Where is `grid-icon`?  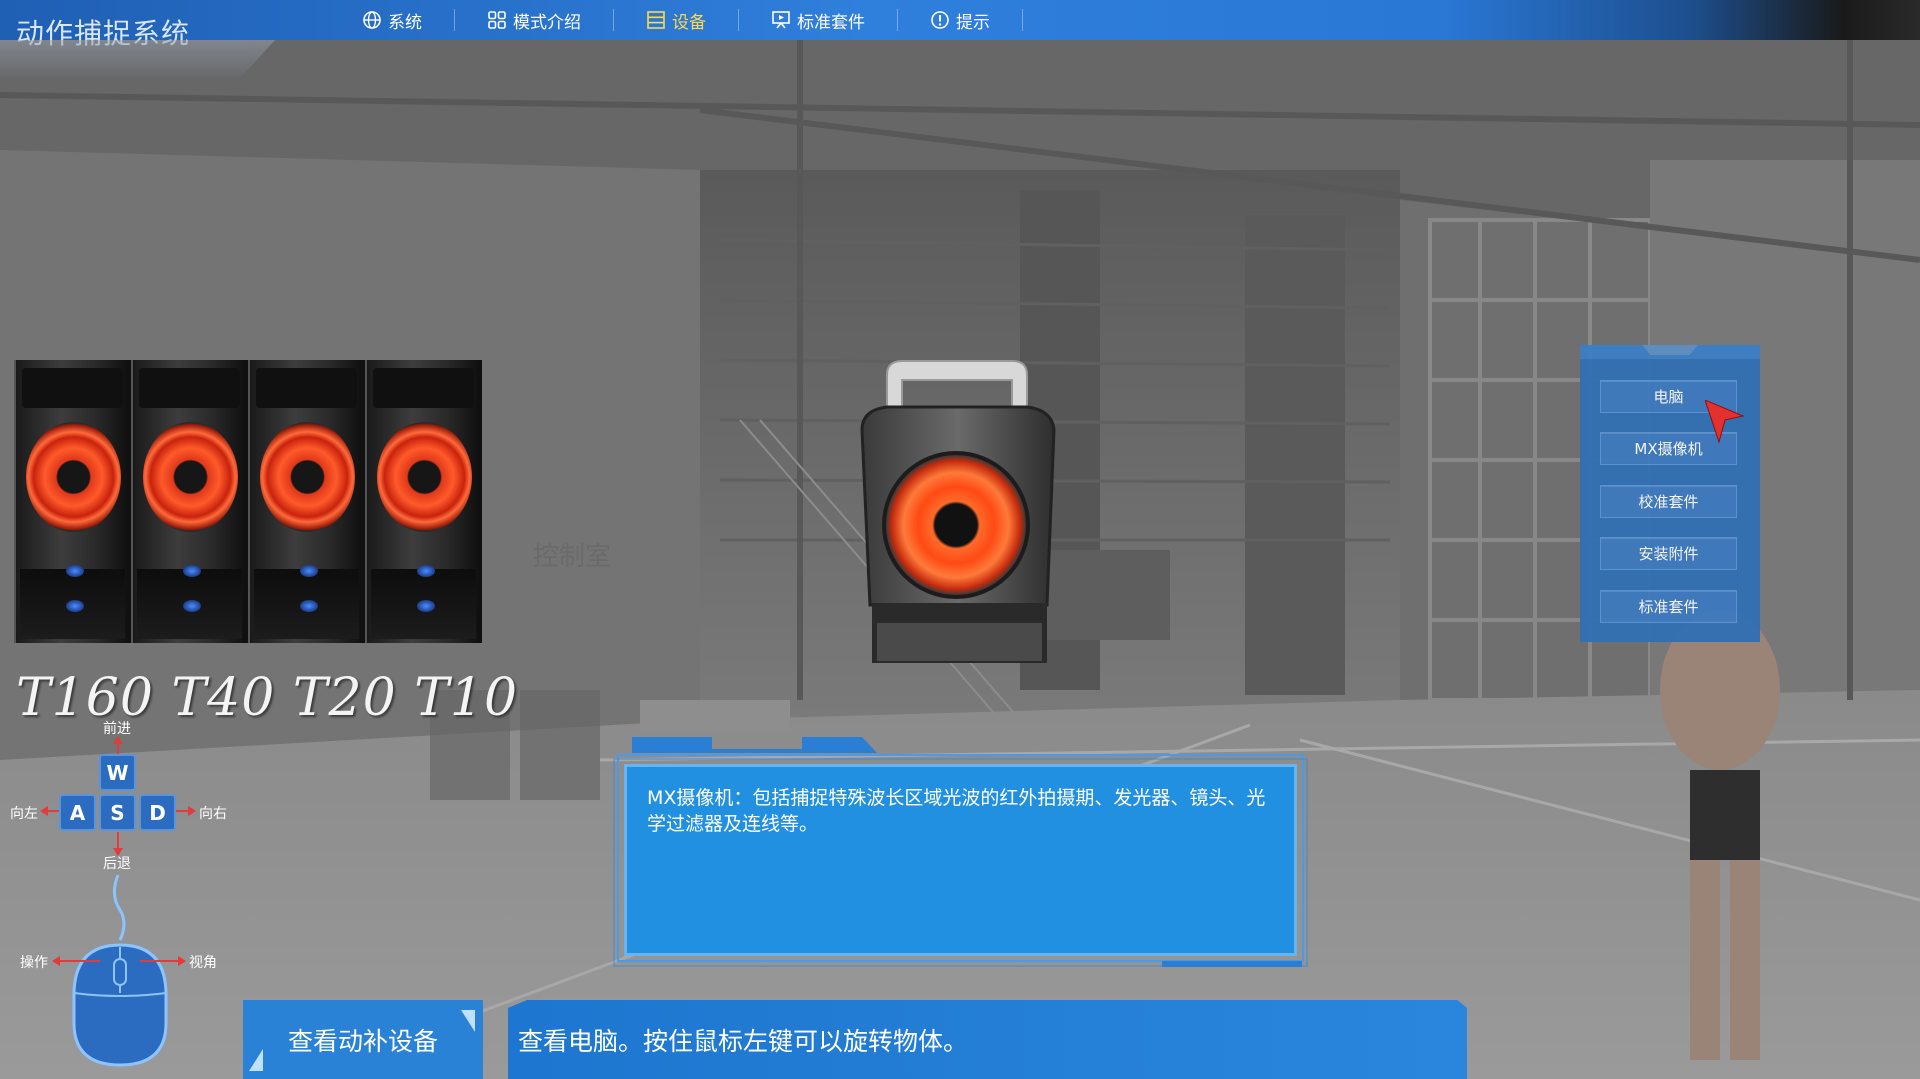
grid-icon is located at coordinates (497, 20).